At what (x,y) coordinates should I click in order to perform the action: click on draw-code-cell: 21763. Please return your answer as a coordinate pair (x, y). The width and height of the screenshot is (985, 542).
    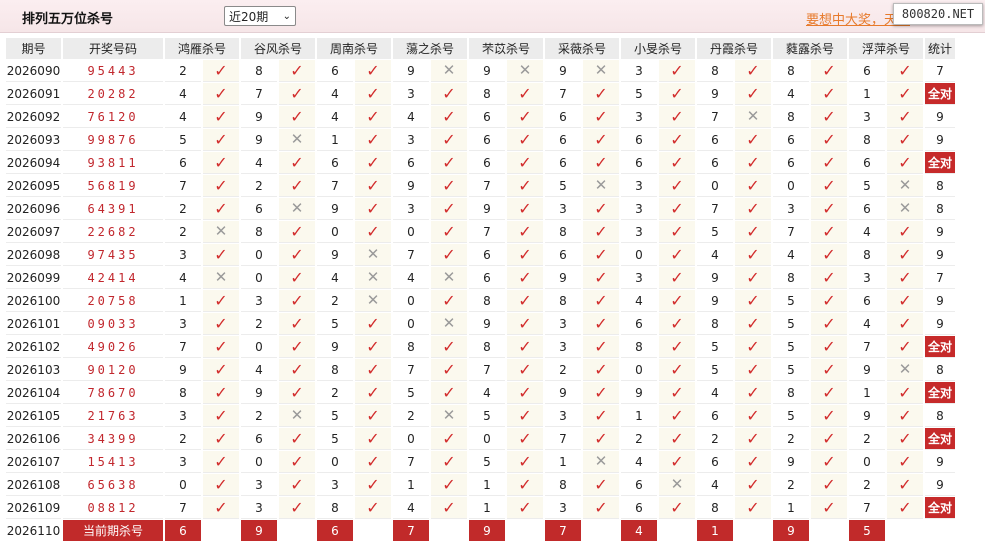
    Looking at the image, I should click on (113, 416).